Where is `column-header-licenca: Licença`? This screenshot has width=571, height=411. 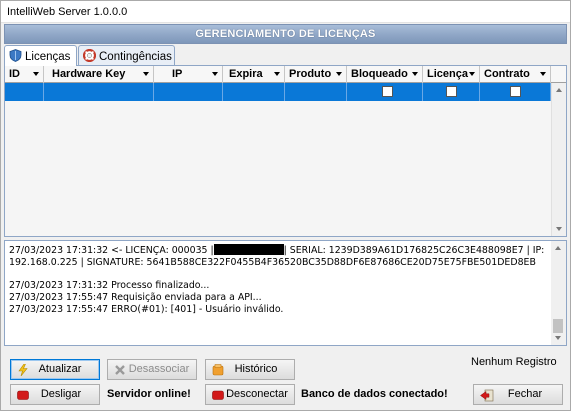
column-header-licenca: Licença is located at coordinates (451, 74).